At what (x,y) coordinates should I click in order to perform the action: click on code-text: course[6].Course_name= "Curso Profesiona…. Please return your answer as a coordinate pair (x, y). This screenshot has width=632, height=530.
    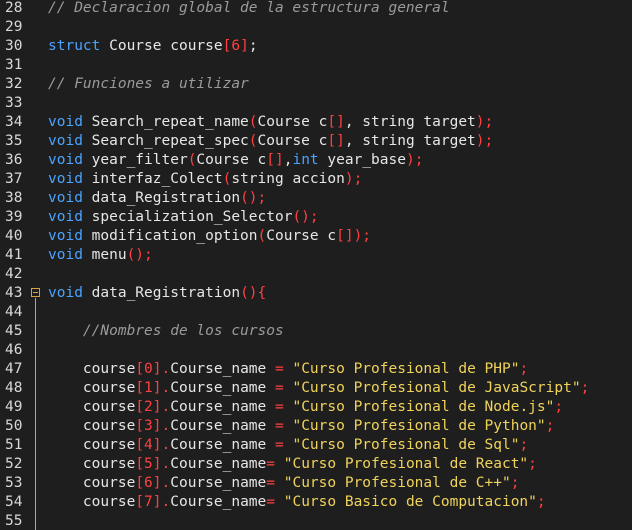
    Looking at the image, I should click on (284, 483).